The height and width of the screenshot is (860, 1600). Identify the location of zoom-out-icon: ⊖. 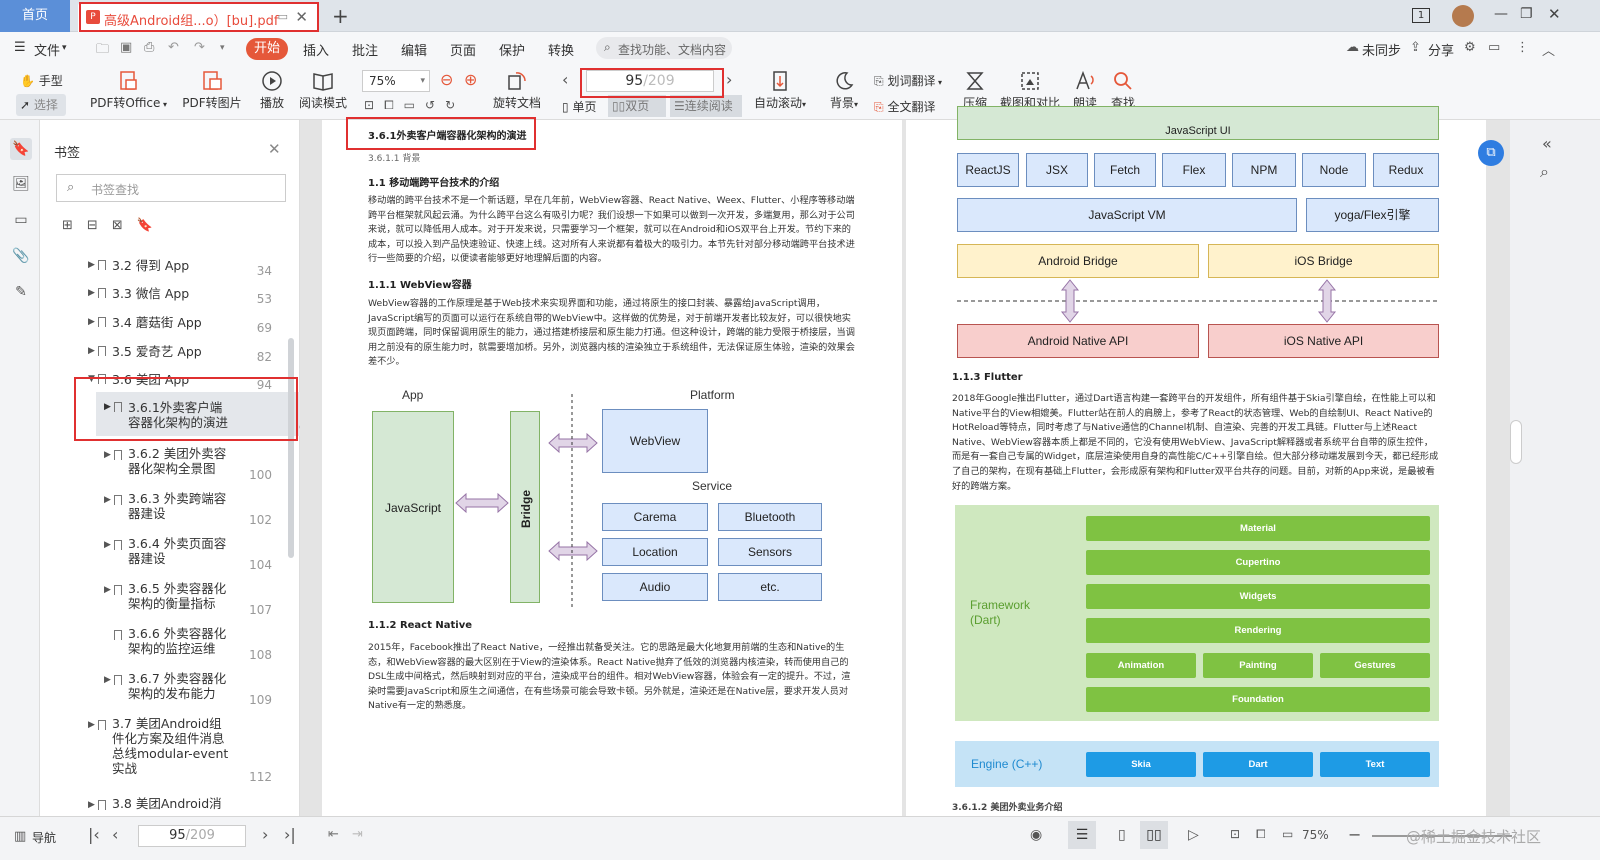
(446, 79).